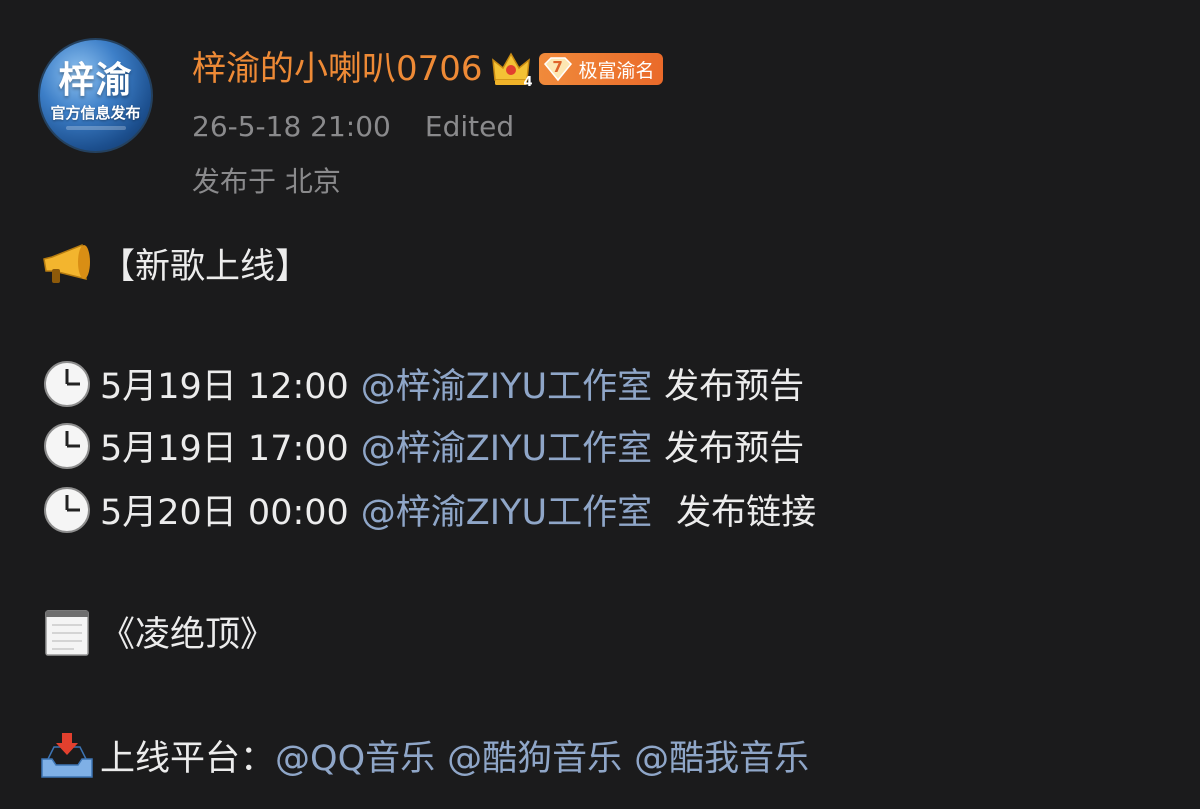 The height and width of the screenshot is (809, 1200). I want to click on schedule-line: 5月19日 17:00 @梓渝ZIYU工作室 发布预告, so click(421, 445).